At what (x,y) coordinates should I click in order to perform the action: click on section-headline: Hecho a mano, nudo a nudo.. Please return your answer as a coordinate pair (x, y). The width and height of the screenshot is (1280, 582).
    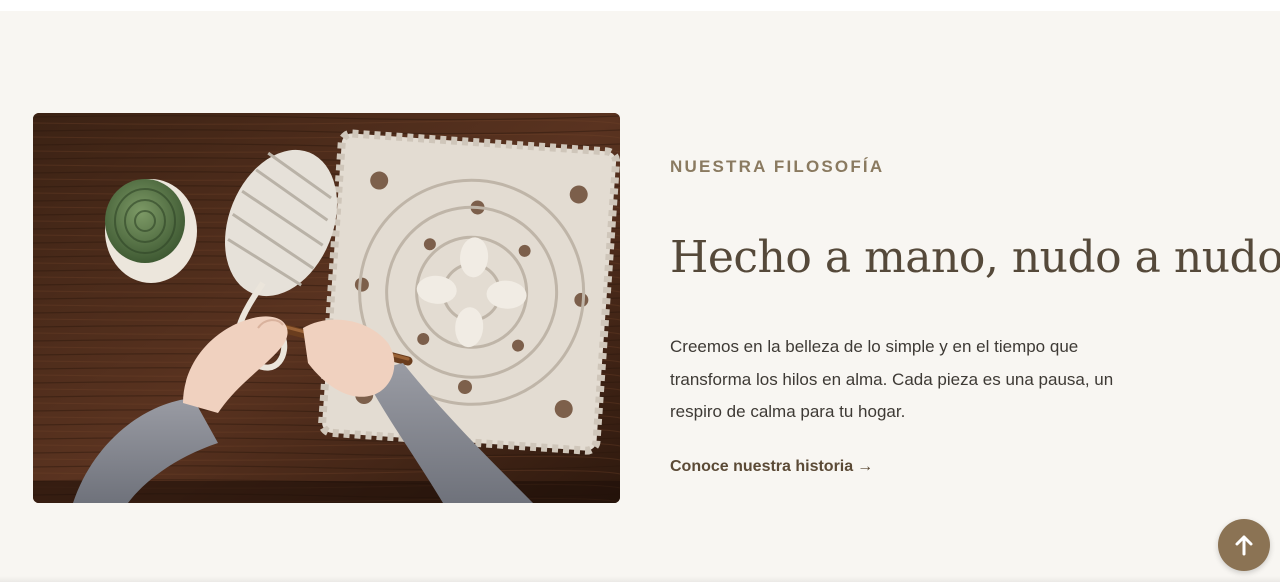
    Looking at the image, I should click on (975, 257).